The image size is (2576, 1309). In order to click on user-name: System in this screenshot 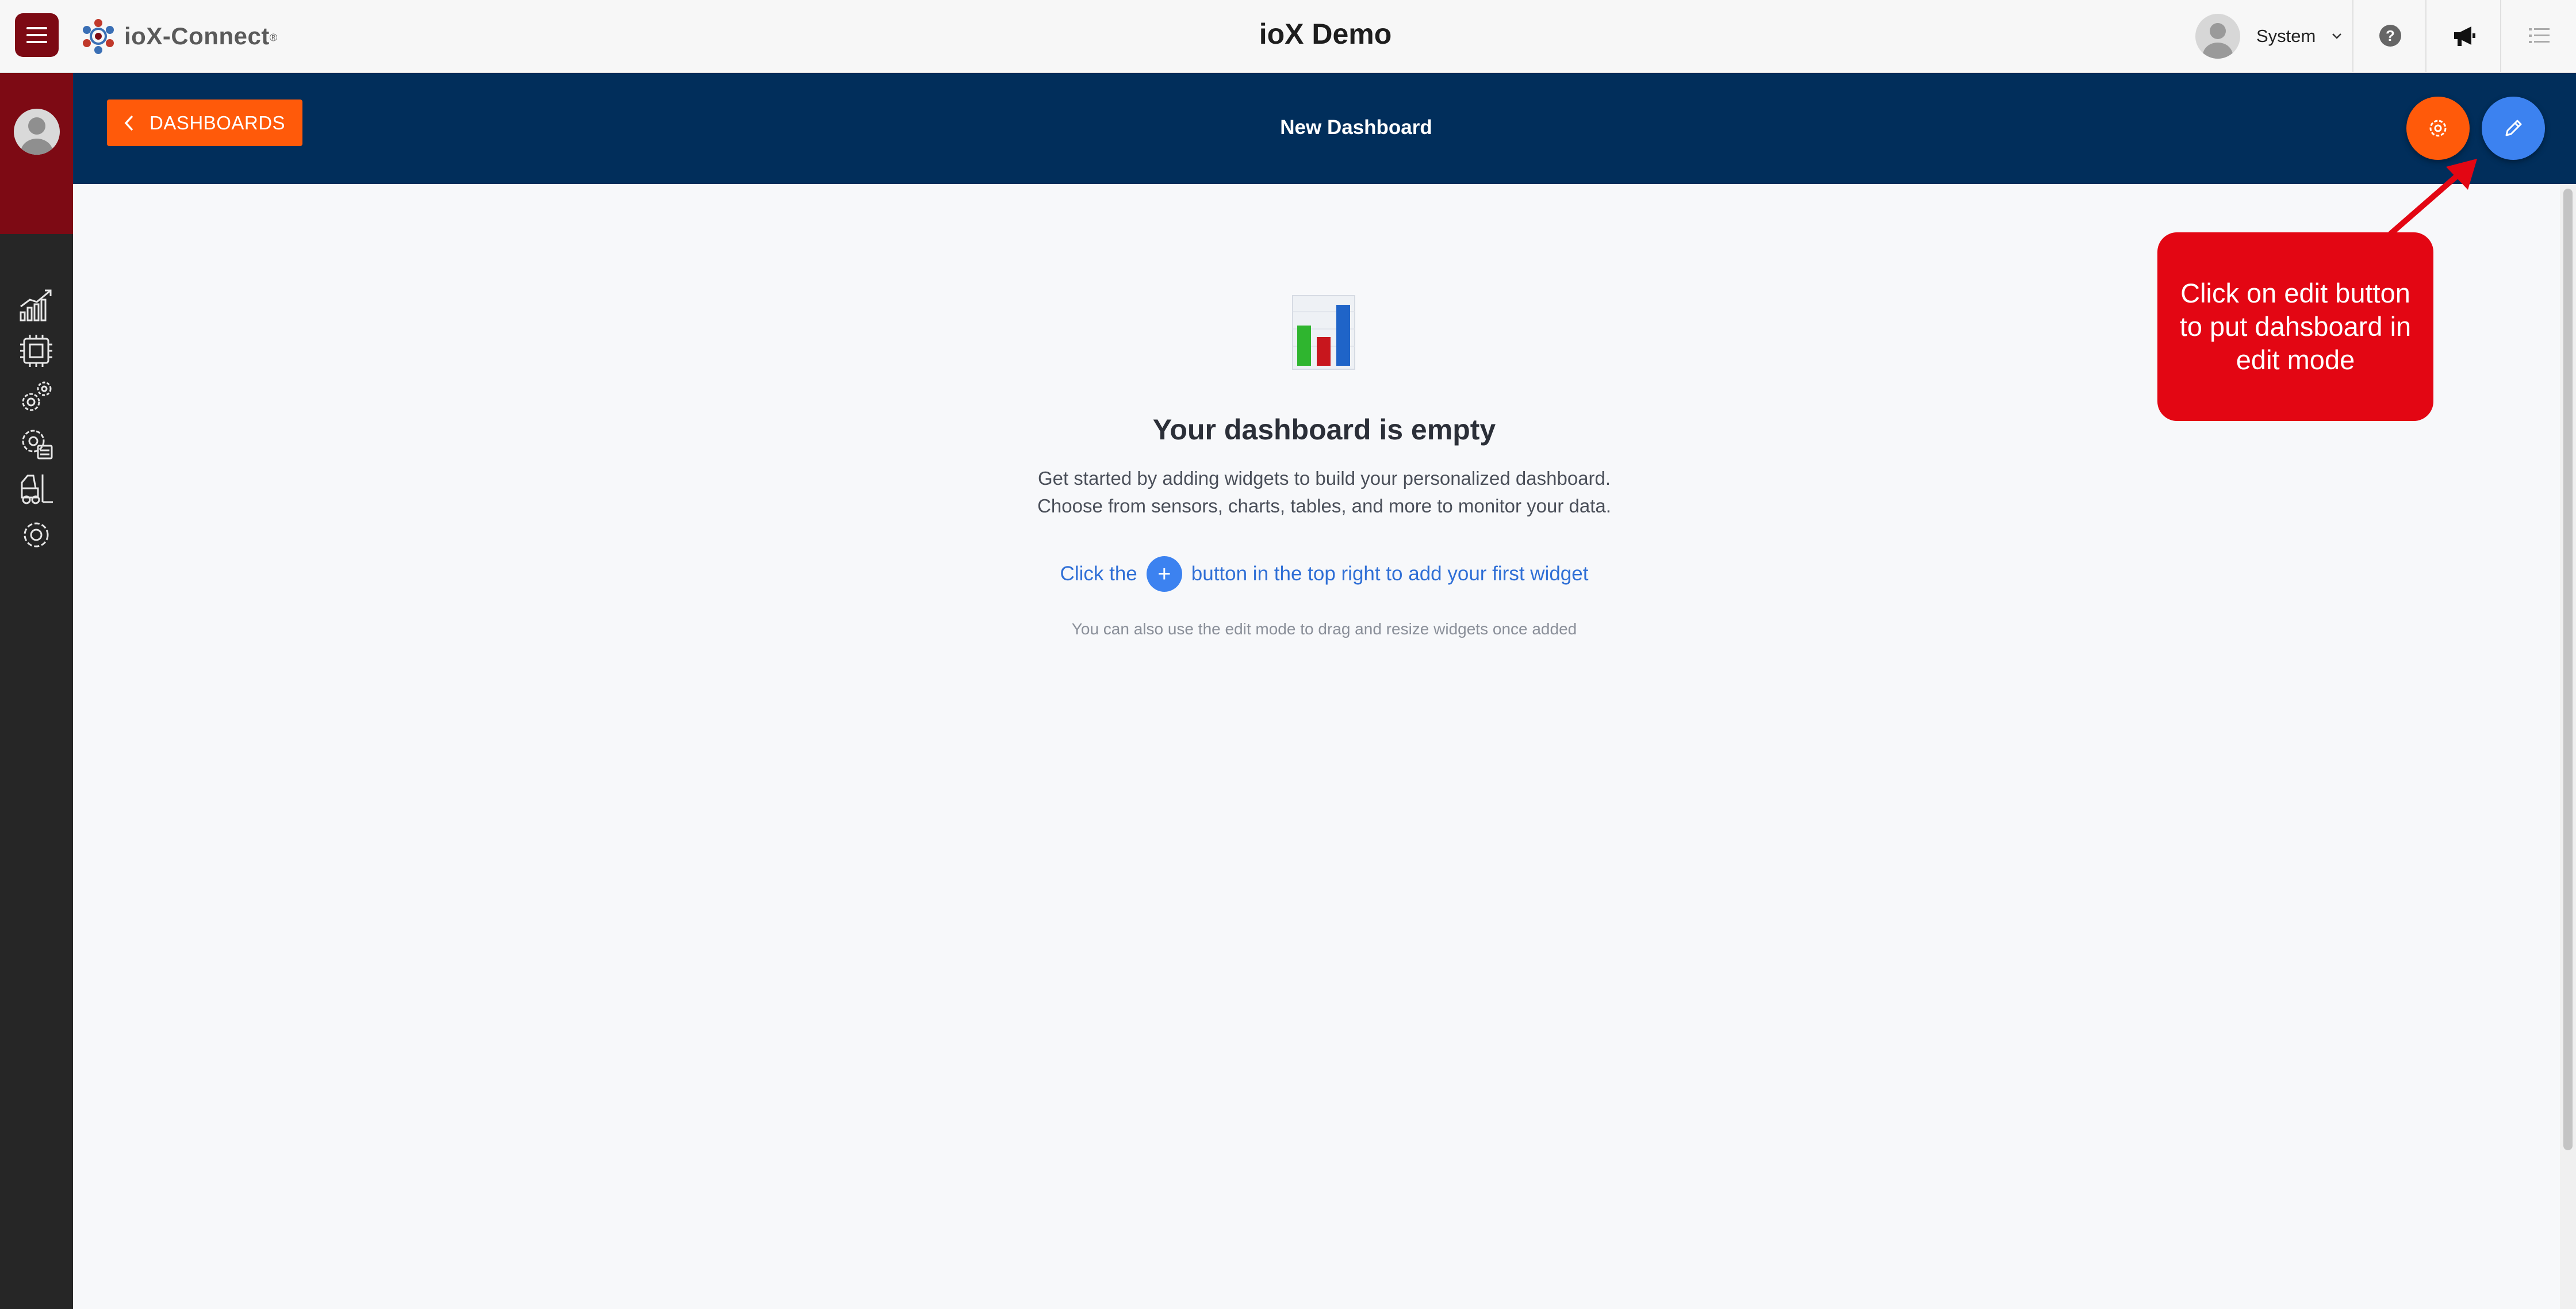, I will do `click(2286, 36)`.